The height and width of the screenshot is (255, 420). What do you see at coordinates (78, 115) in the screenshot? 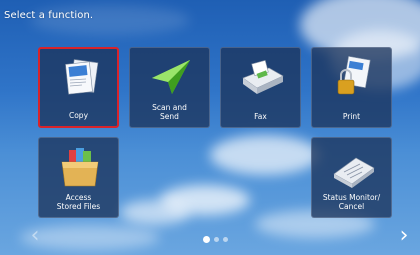
I see `copy-label: Copy` at bounding box center [78, 115].